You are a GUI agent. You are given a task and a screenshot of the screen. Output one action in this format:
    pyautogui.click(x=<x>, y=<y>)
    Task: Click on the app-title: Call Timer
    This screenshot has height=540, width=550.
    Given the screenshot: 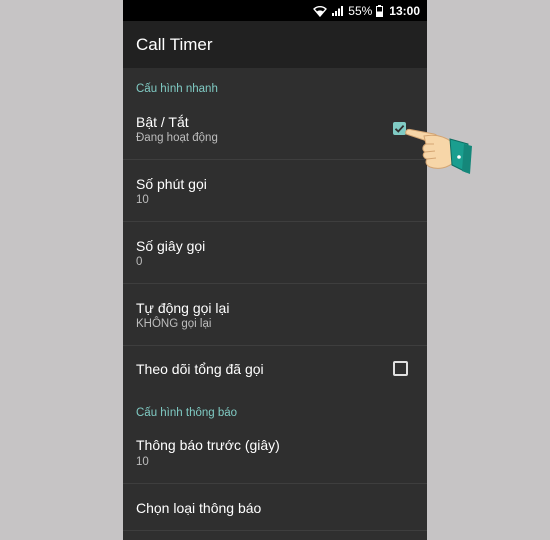 What is the action you would take?
    pyautogui.click(x=174, y=44)
    